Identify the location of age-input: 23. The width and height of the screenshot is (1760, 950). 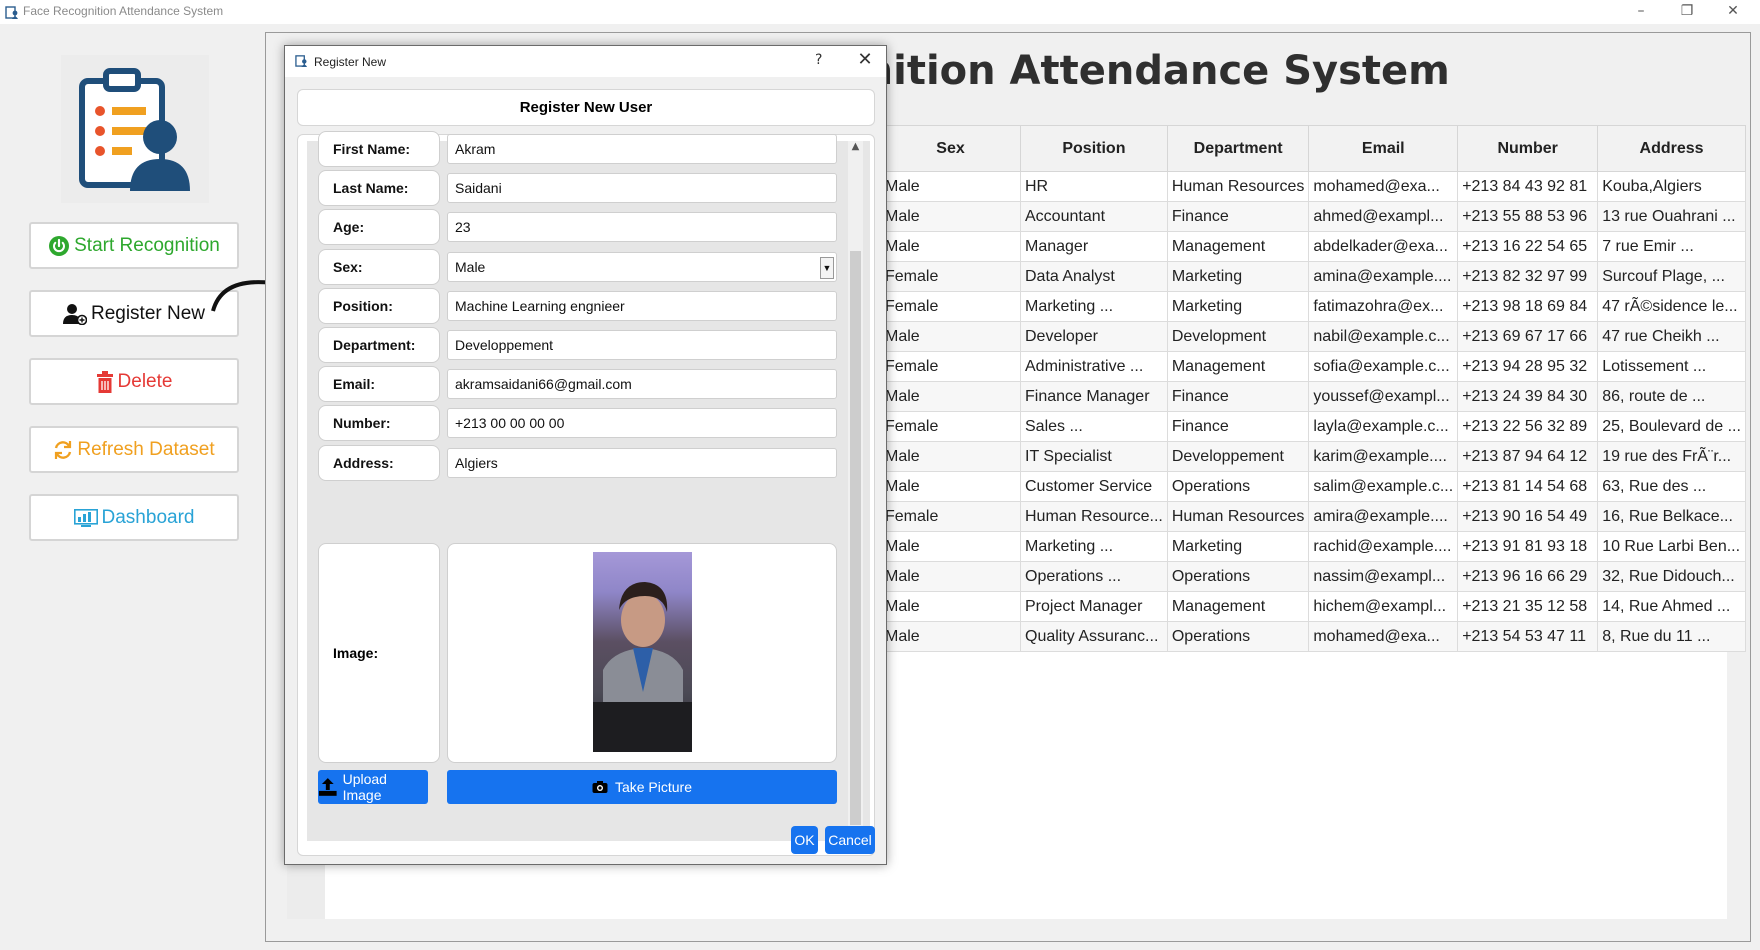
(642, 227).